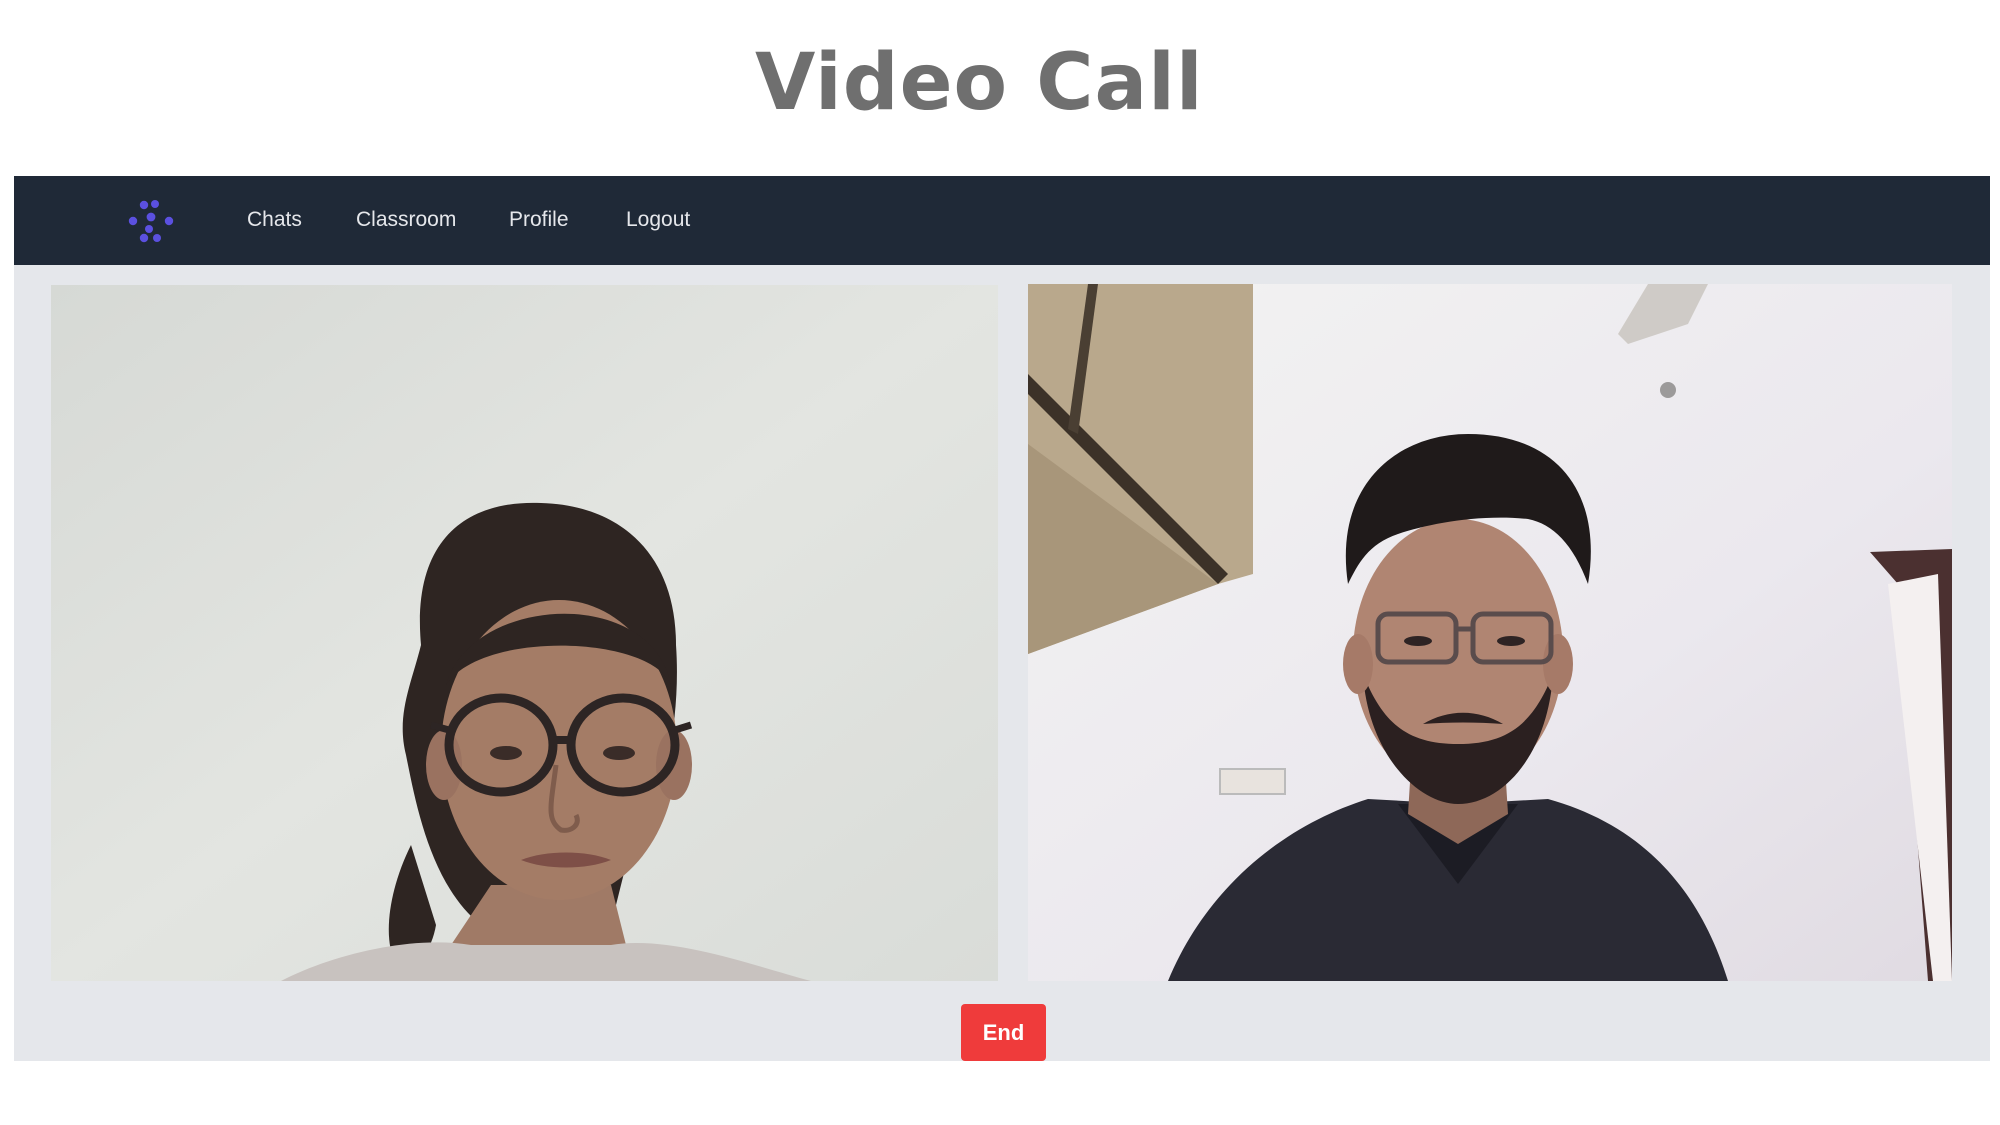 Image resolution: width=2000 pixels, height=1125 pixels. I want to click on dots-burst-logo-icon, so click(151, 221).